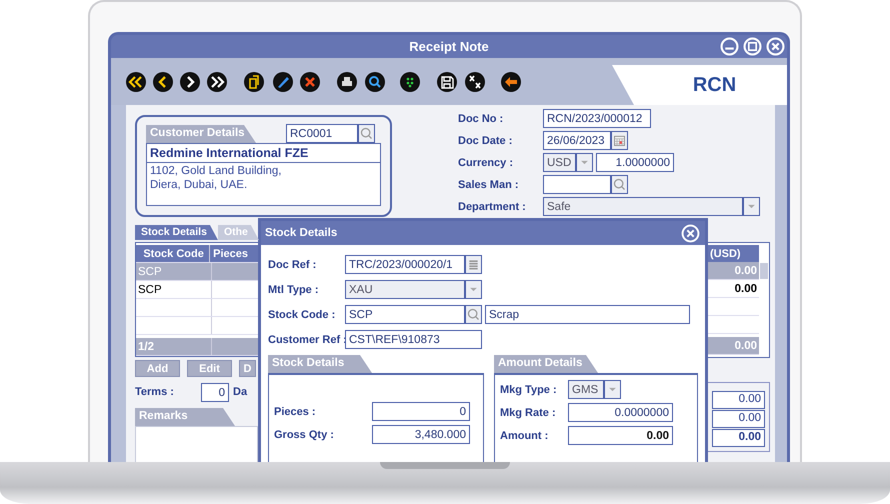 The width and height of the screenshot is (890, 504). What do you see at coordinates (525, 436) in the screenshot?
I see `field-label: Amount :` at bounding box center [525, 436].